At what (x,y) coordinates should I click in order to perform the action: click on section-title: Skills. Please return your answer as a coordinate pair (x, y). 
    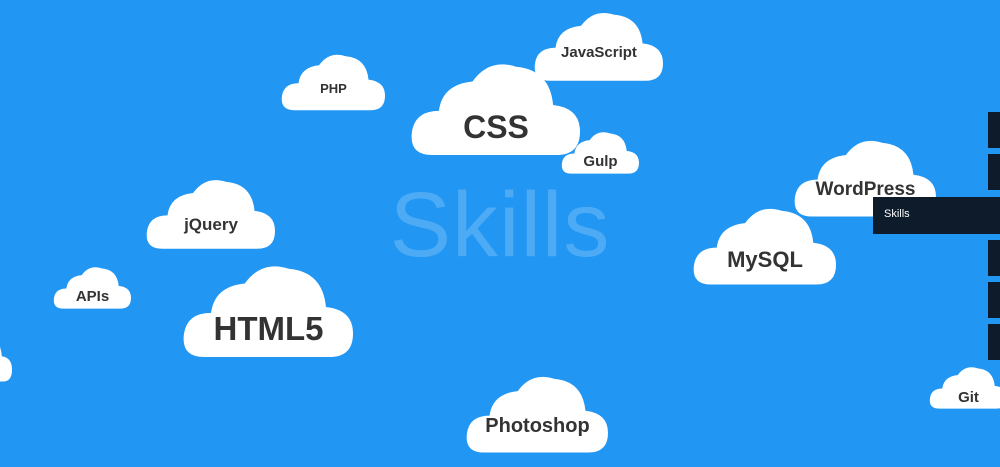
    Looking at the image, I should click on (500, 225).